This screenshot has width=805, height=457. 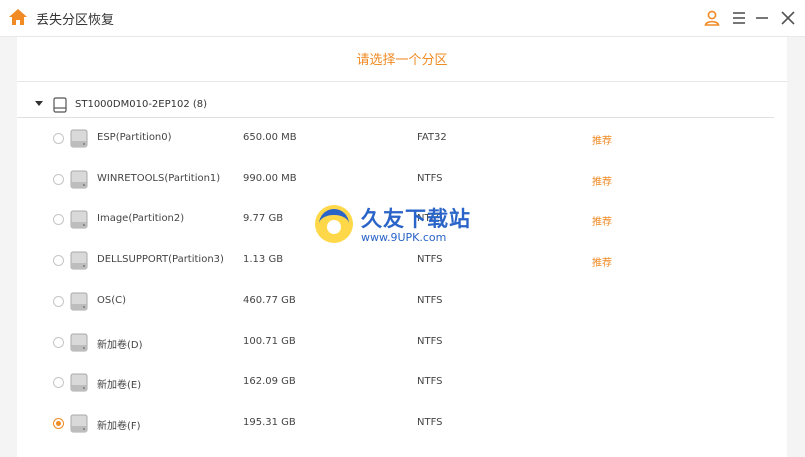 I want to click on partition-size: 100.71 GB, so click(x=269, y=341).